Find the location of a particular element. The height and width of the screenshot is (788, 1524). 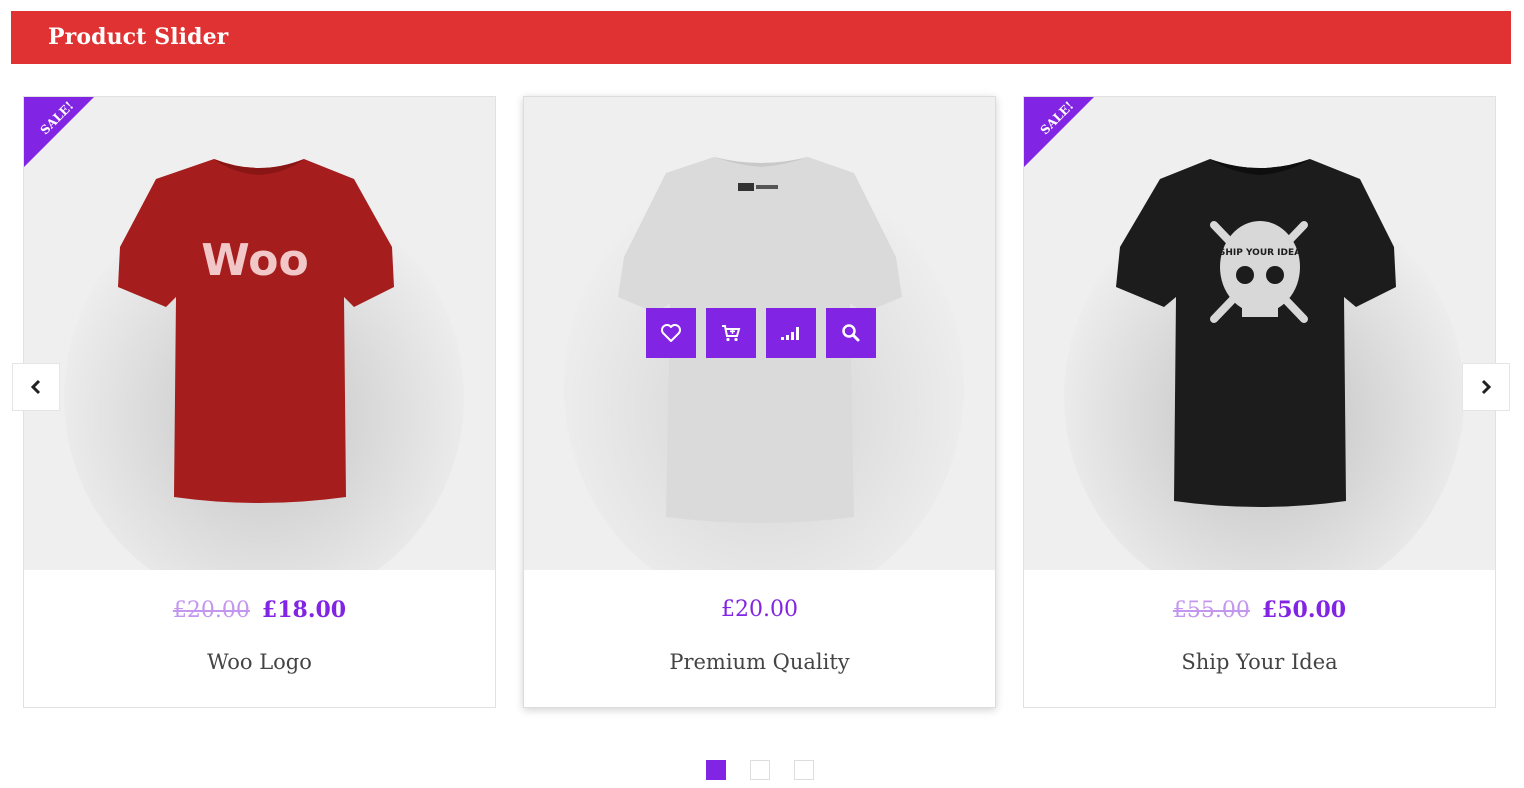

price: £20.00 £18.00 is located at coordinates (259, 610).